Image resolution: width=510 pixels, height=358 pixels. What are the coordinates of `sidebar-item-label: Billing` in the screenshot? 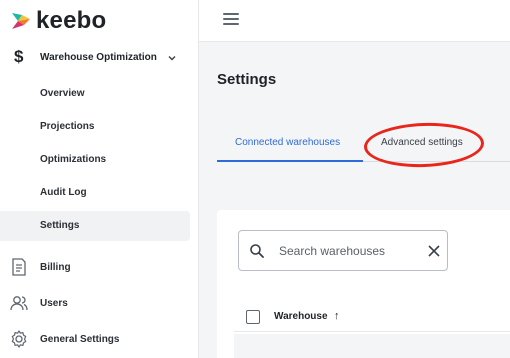 It's located at (55, 267).